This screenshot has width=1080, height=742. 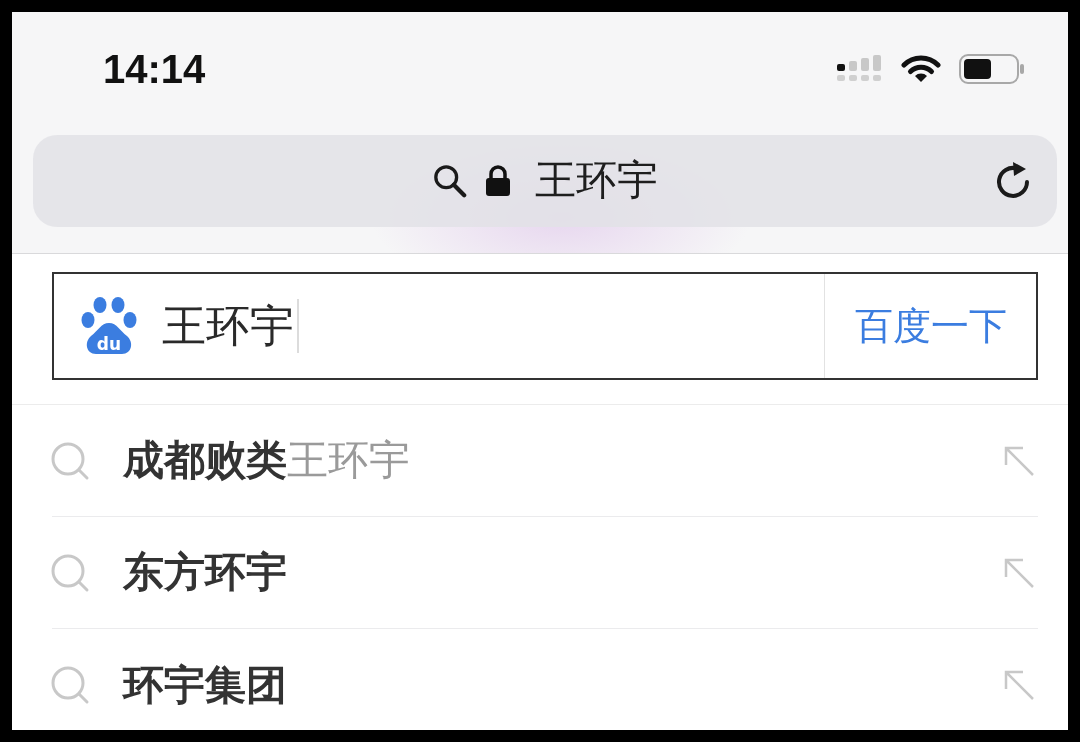 I want to click on address-bar: 王环宇, so click(x=545, y=181).